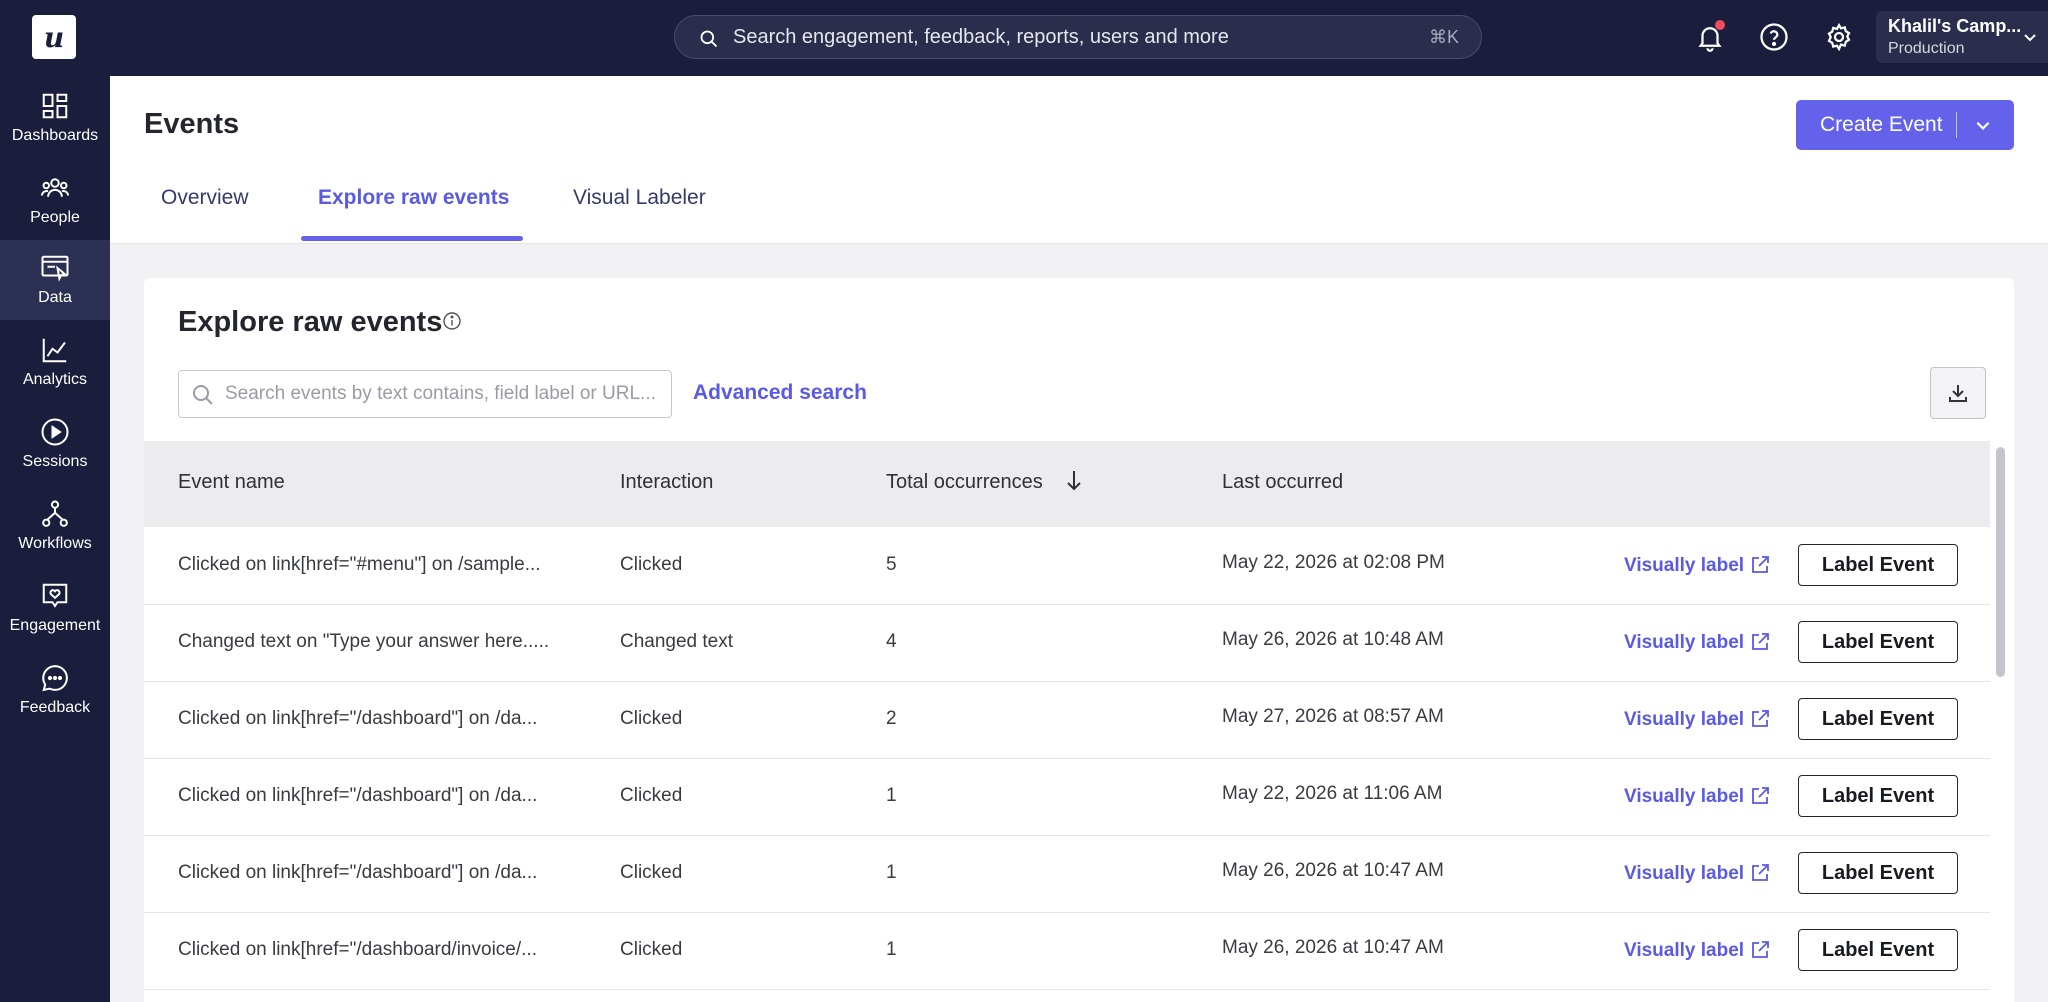 The height and width of the screenshot is (1002, 2048). Describe the element at coordinates (1063, 37) in the screenshot. I see `global-search-input` at that location.